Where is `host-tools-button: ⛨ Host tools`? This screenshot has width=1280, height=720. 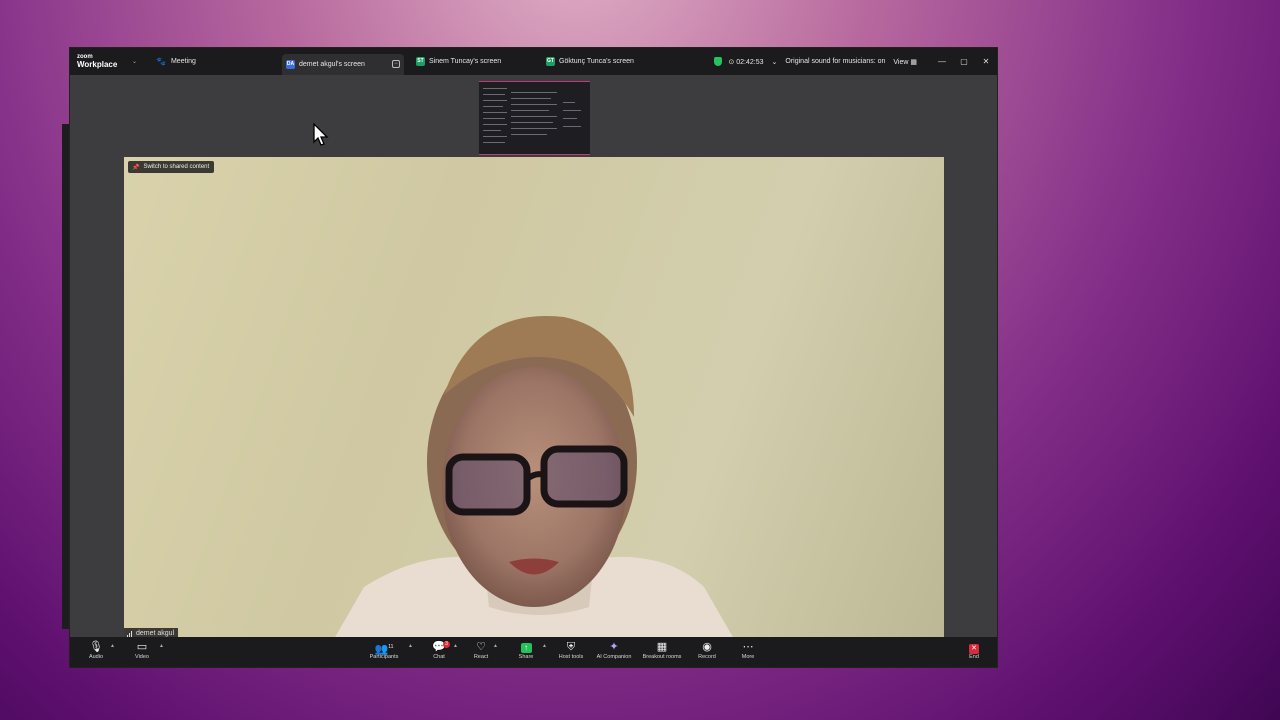
host-tools-button: ⛨ Host tools is located at coordinates (571, 650).